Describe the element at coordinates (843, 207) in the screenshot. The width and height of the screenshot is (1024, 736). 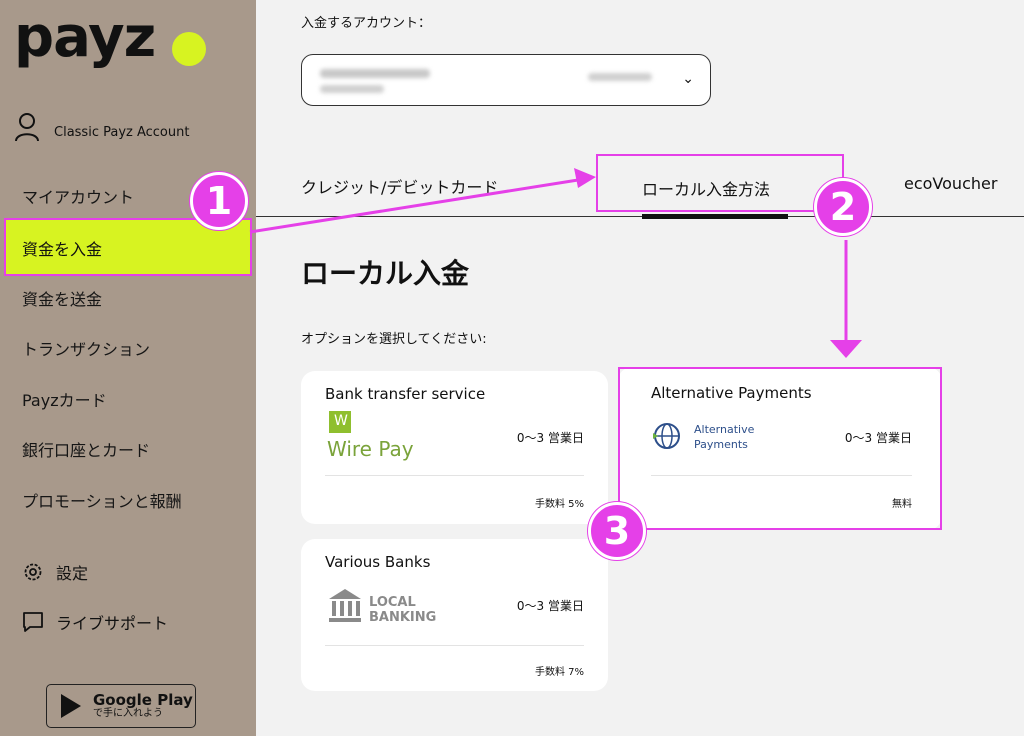
I see `step-badge-2: 2` at that location.